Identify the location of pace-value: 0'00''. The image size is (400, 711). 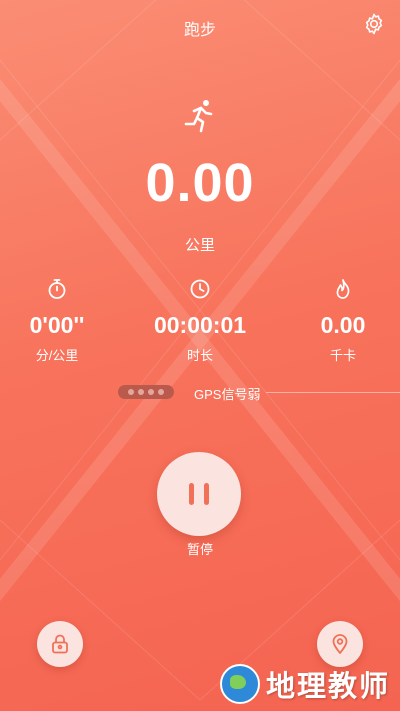
(57, 325).